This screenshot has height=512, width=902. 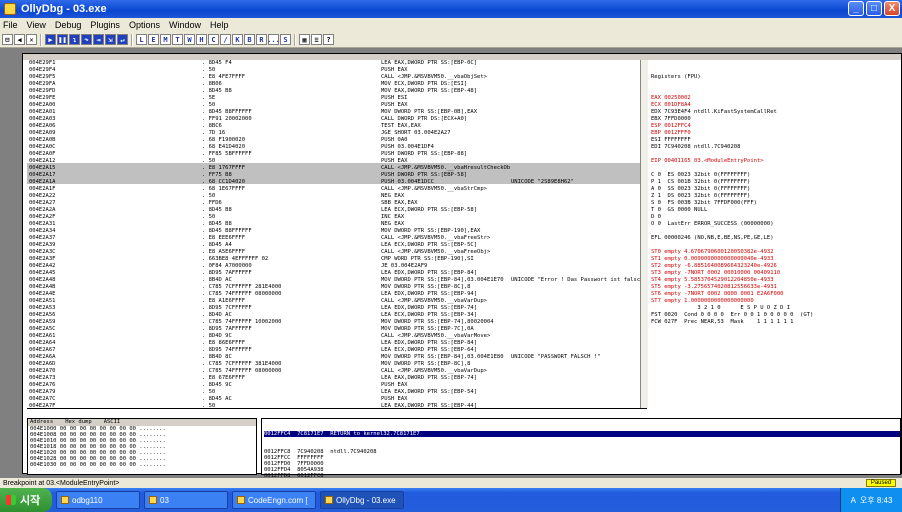 What do you see at coordinates (165, 39) in the screenshot?
I see `memory-window-button: M` at bounding box center [165, 39].